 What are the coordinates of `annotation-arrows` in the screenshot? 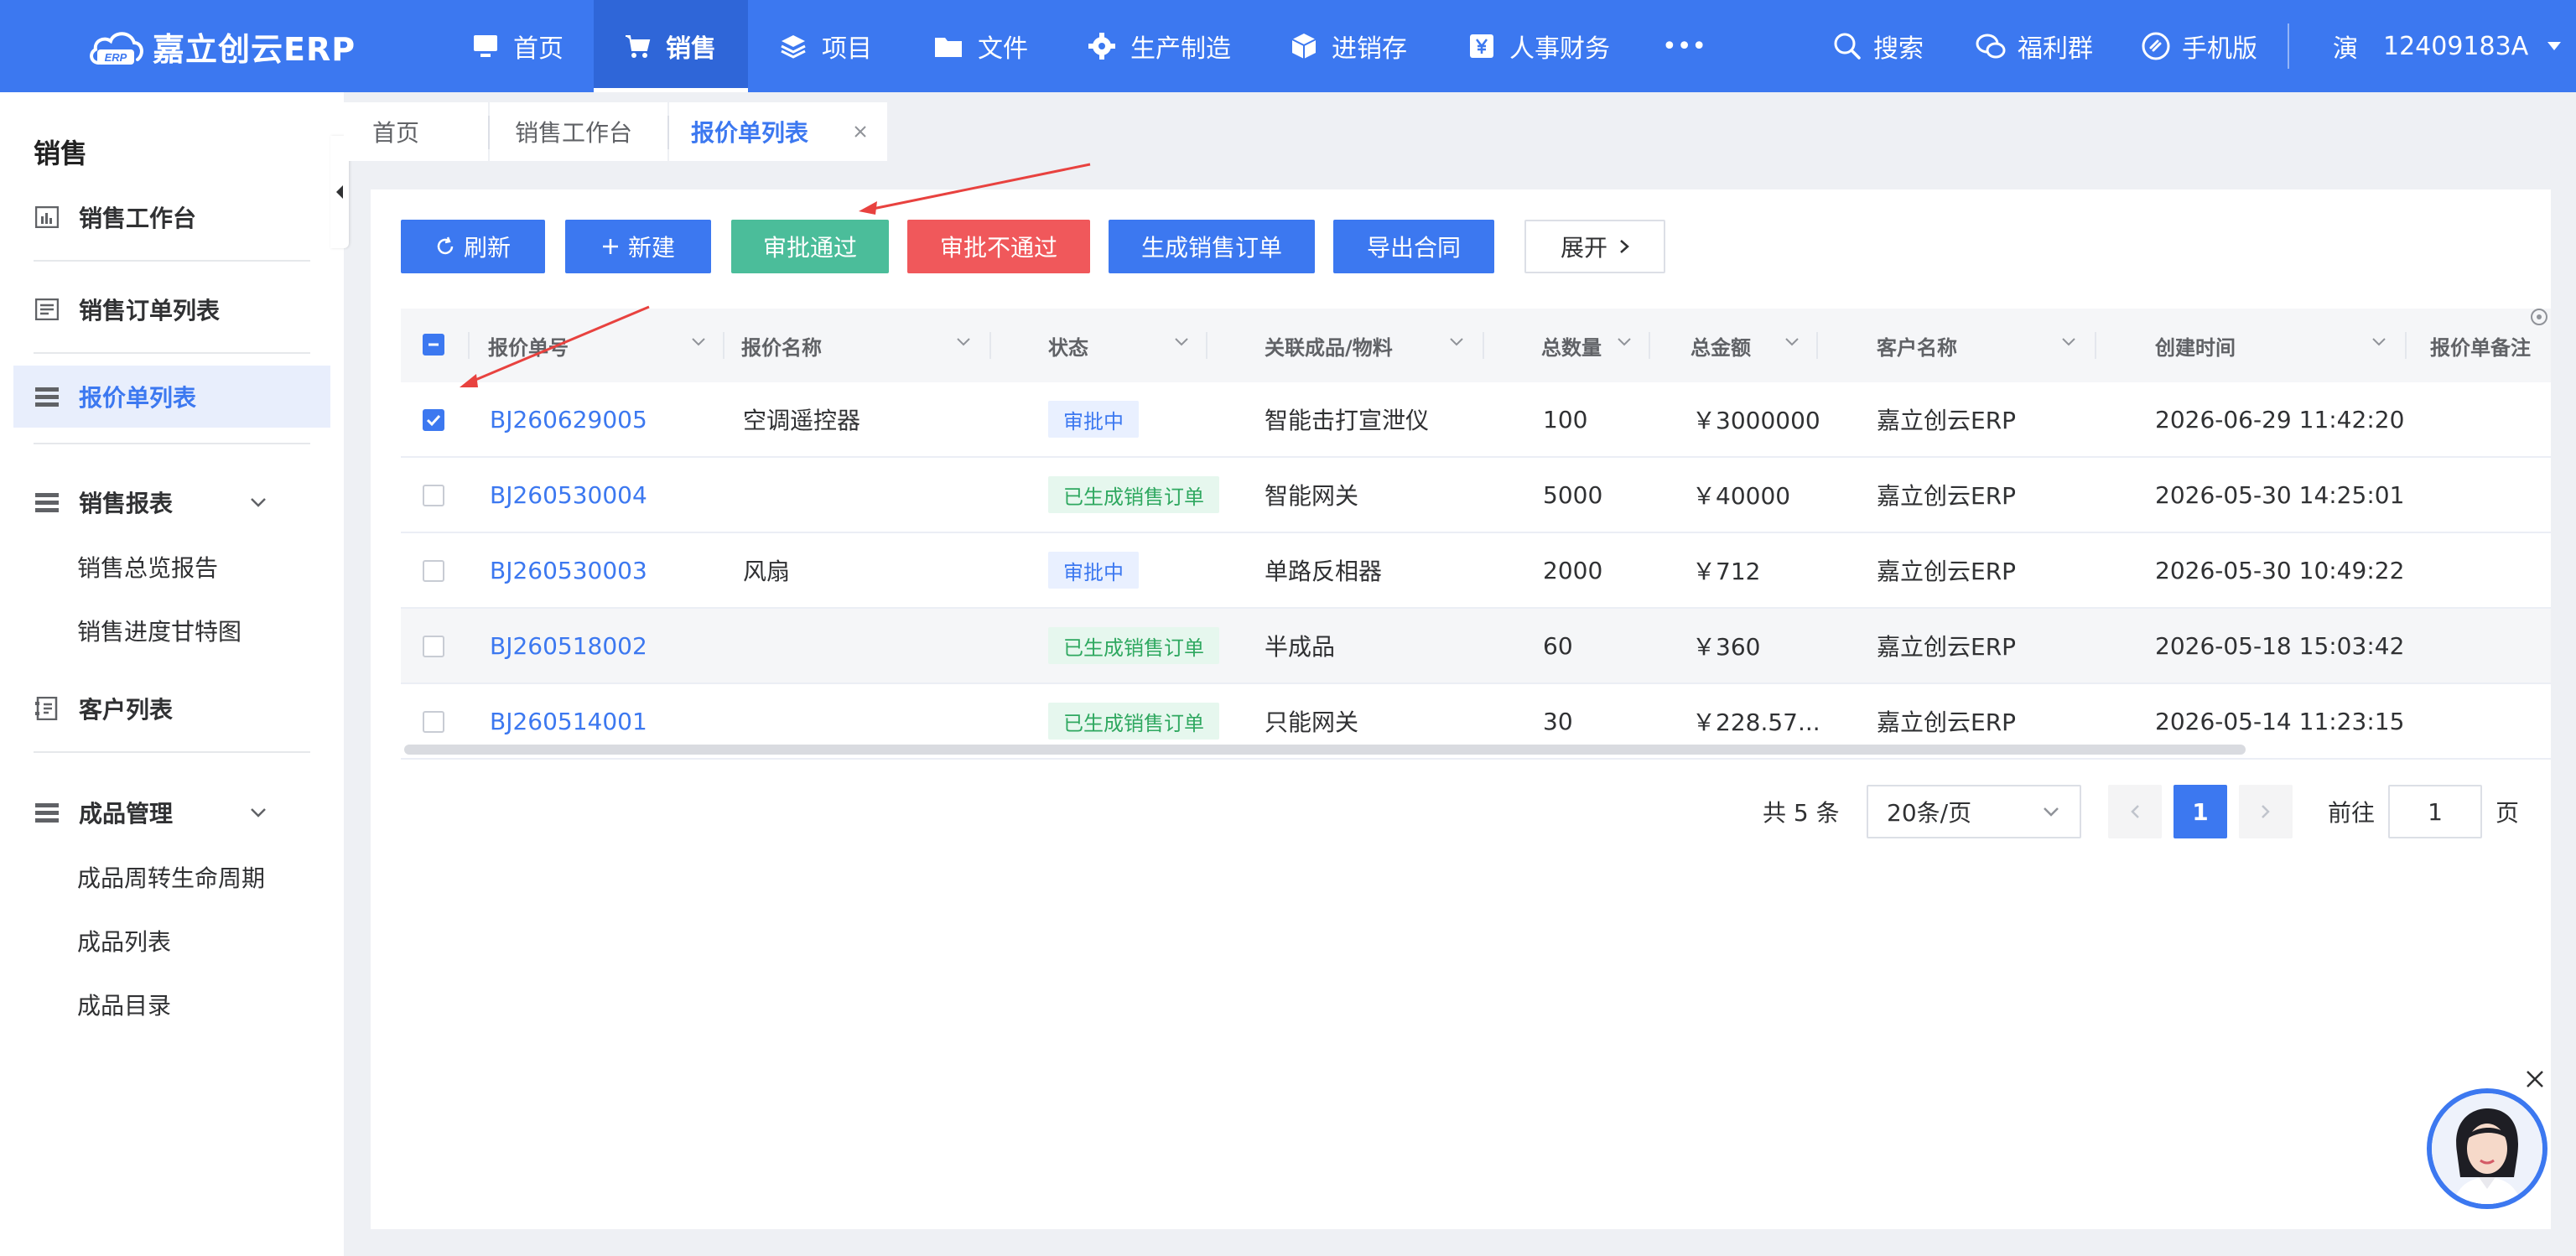 It's located at (775, 275).